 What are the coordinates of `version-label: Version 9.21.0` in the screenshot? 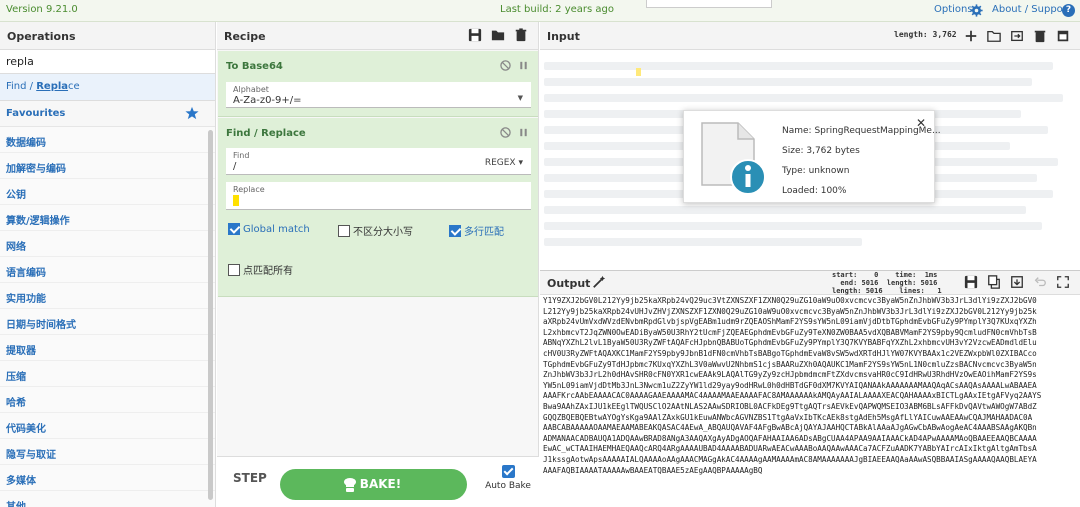 It's located at (42, 9).